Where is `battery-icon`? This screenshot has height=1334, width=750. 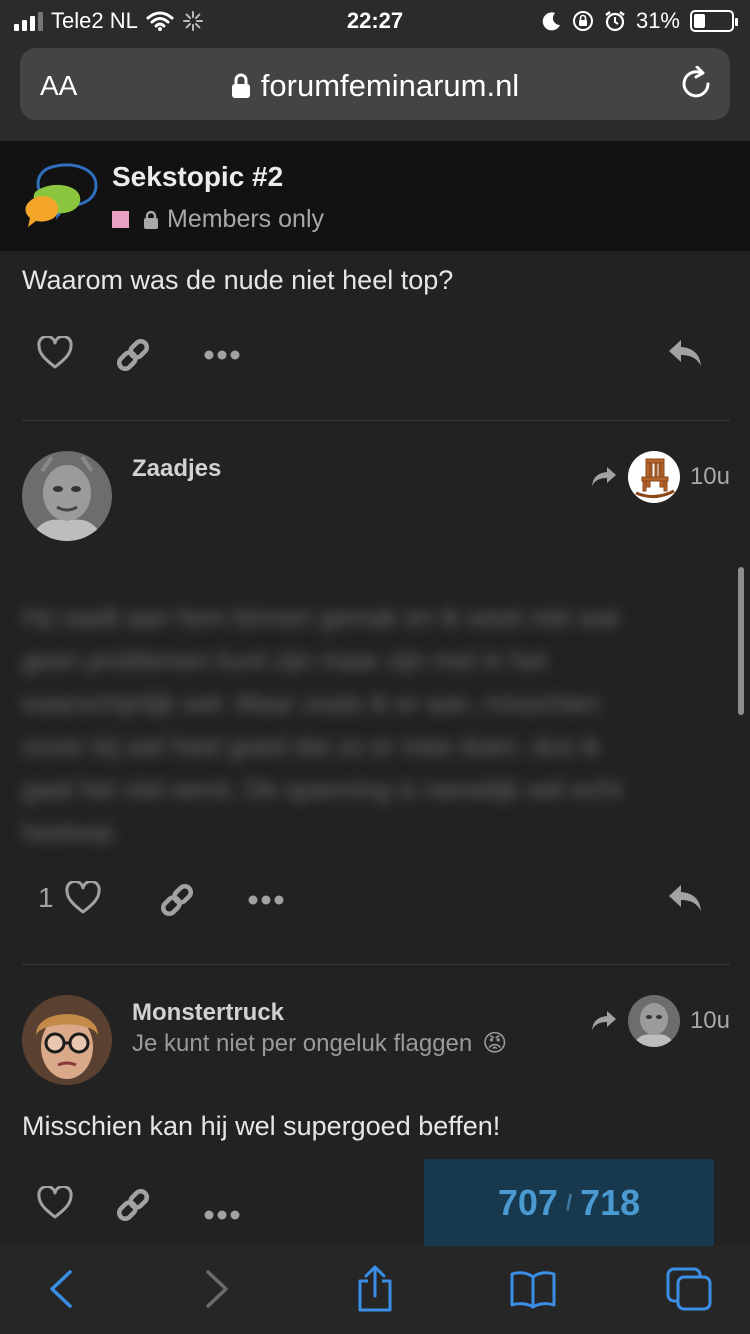
battery-icon is located at coordinates (714, 21).